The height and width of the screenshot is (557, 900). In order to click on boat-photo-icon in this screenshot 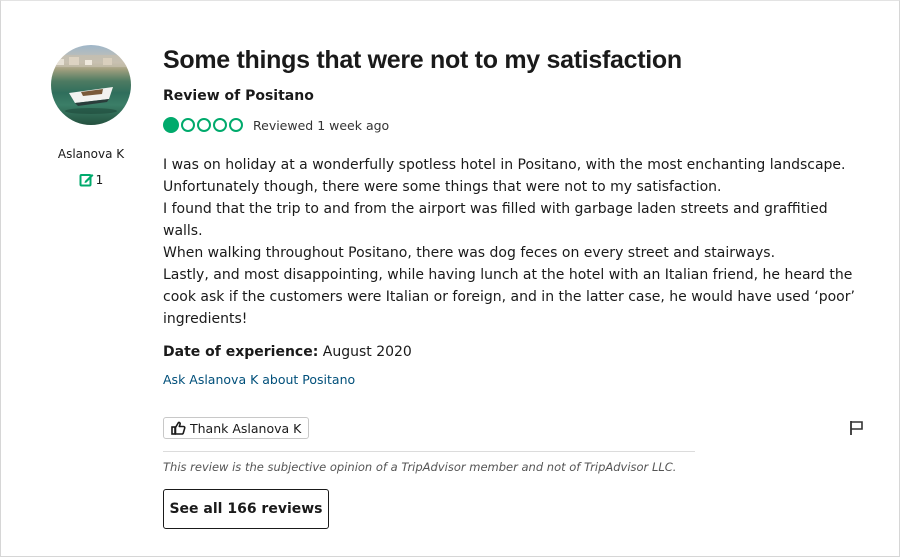, I will do `click(91, 84)`.